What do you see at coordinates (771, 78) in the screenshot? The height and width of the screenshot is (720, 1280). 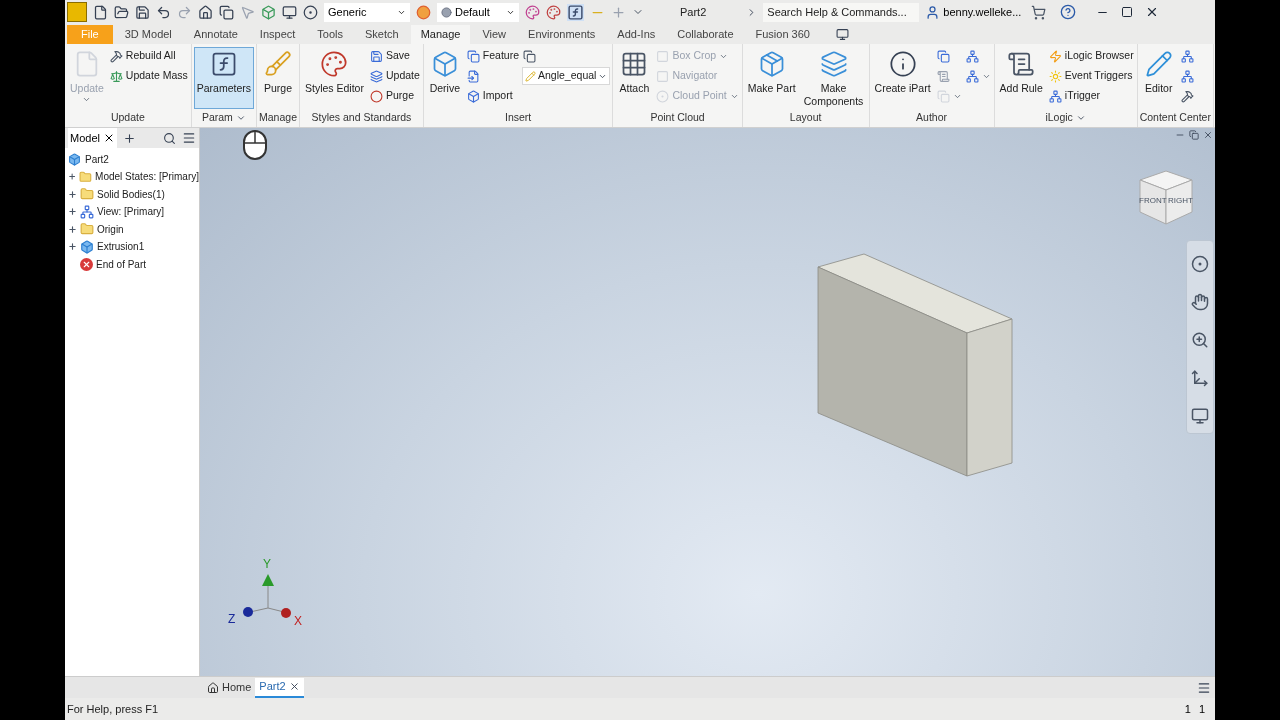 I see `ribbon-button: Make Part` at bounding box center [771, 78].